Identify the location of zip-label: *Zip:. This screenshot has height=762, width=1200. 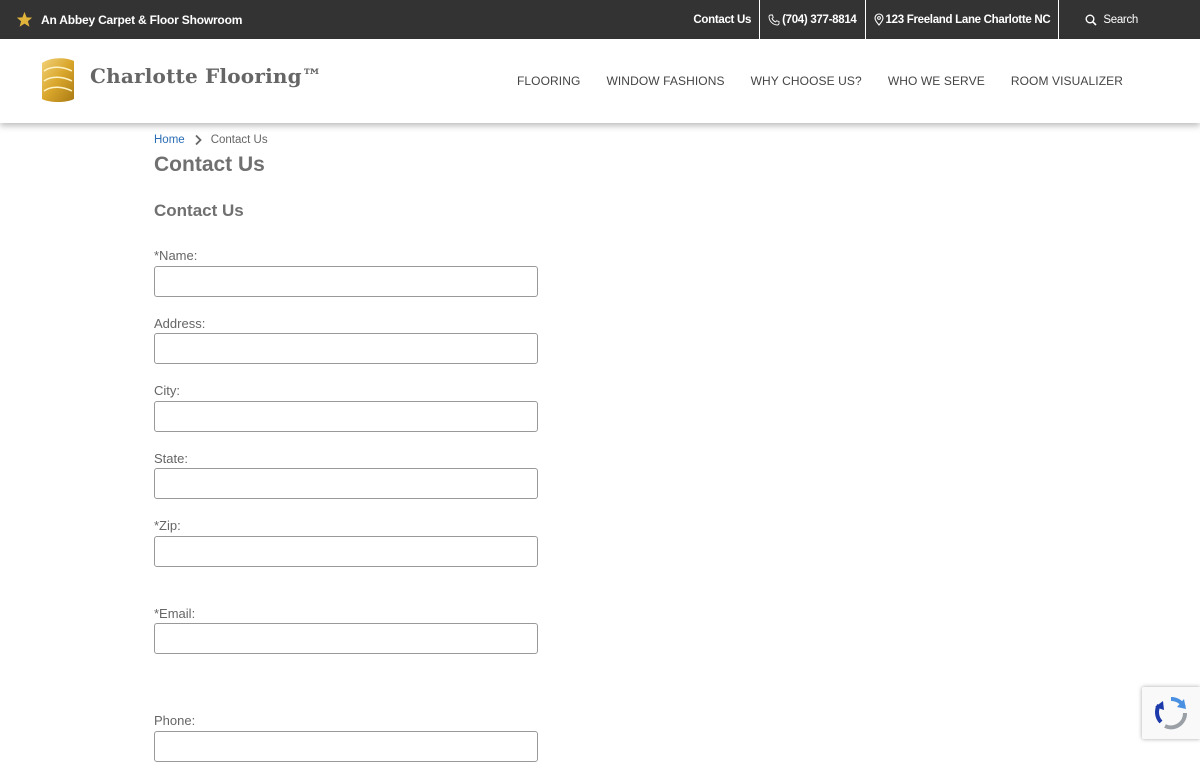
(167, 525).